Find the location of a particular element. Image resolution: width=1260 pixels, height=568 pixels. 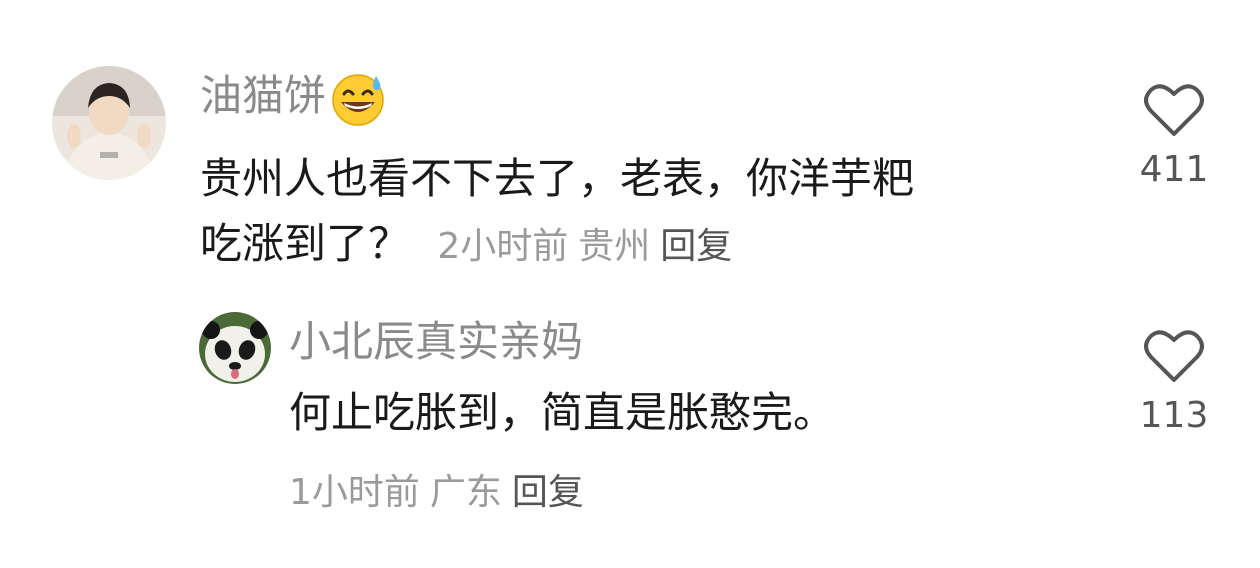

comment-text: 贵州人也看不下去了，老表，你洋芋粑 is located at coordinates (557, 179).